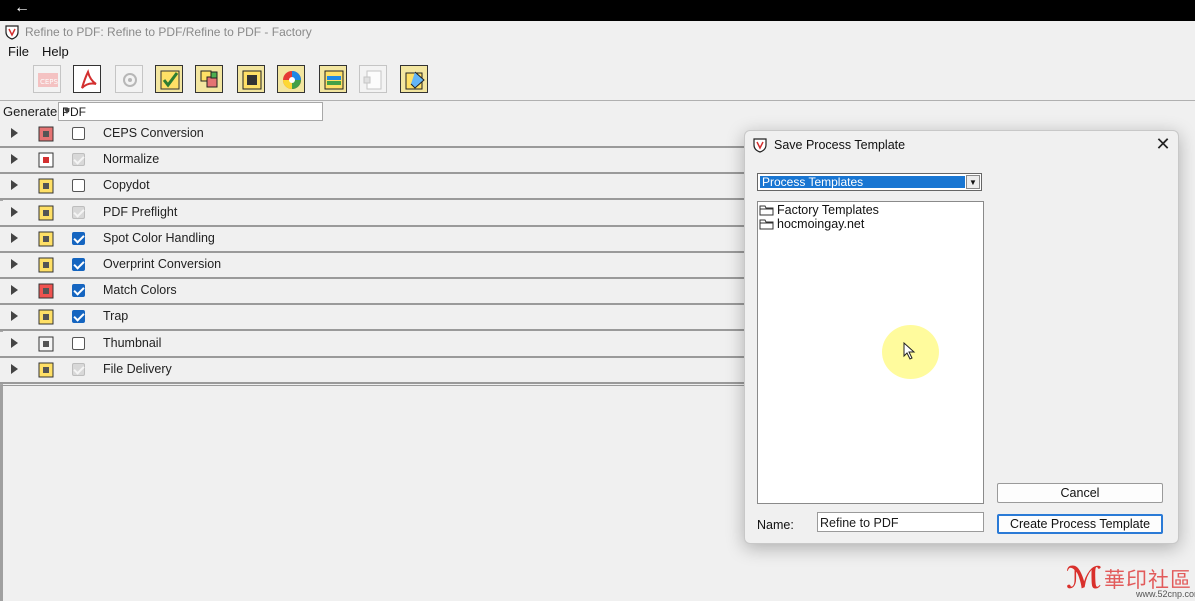  What do you see at coordinates (372, 239) in the screenshot?
I see `process-step-row: Spot Color Handling` at bounding box center [372, 239].